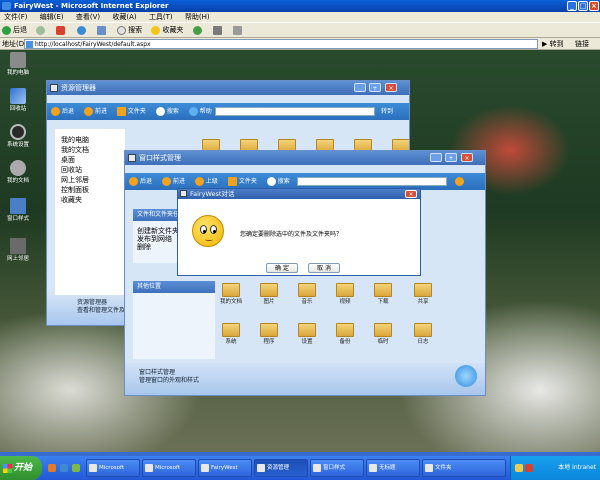  I want to click on stop-icon, so click(61, 30).